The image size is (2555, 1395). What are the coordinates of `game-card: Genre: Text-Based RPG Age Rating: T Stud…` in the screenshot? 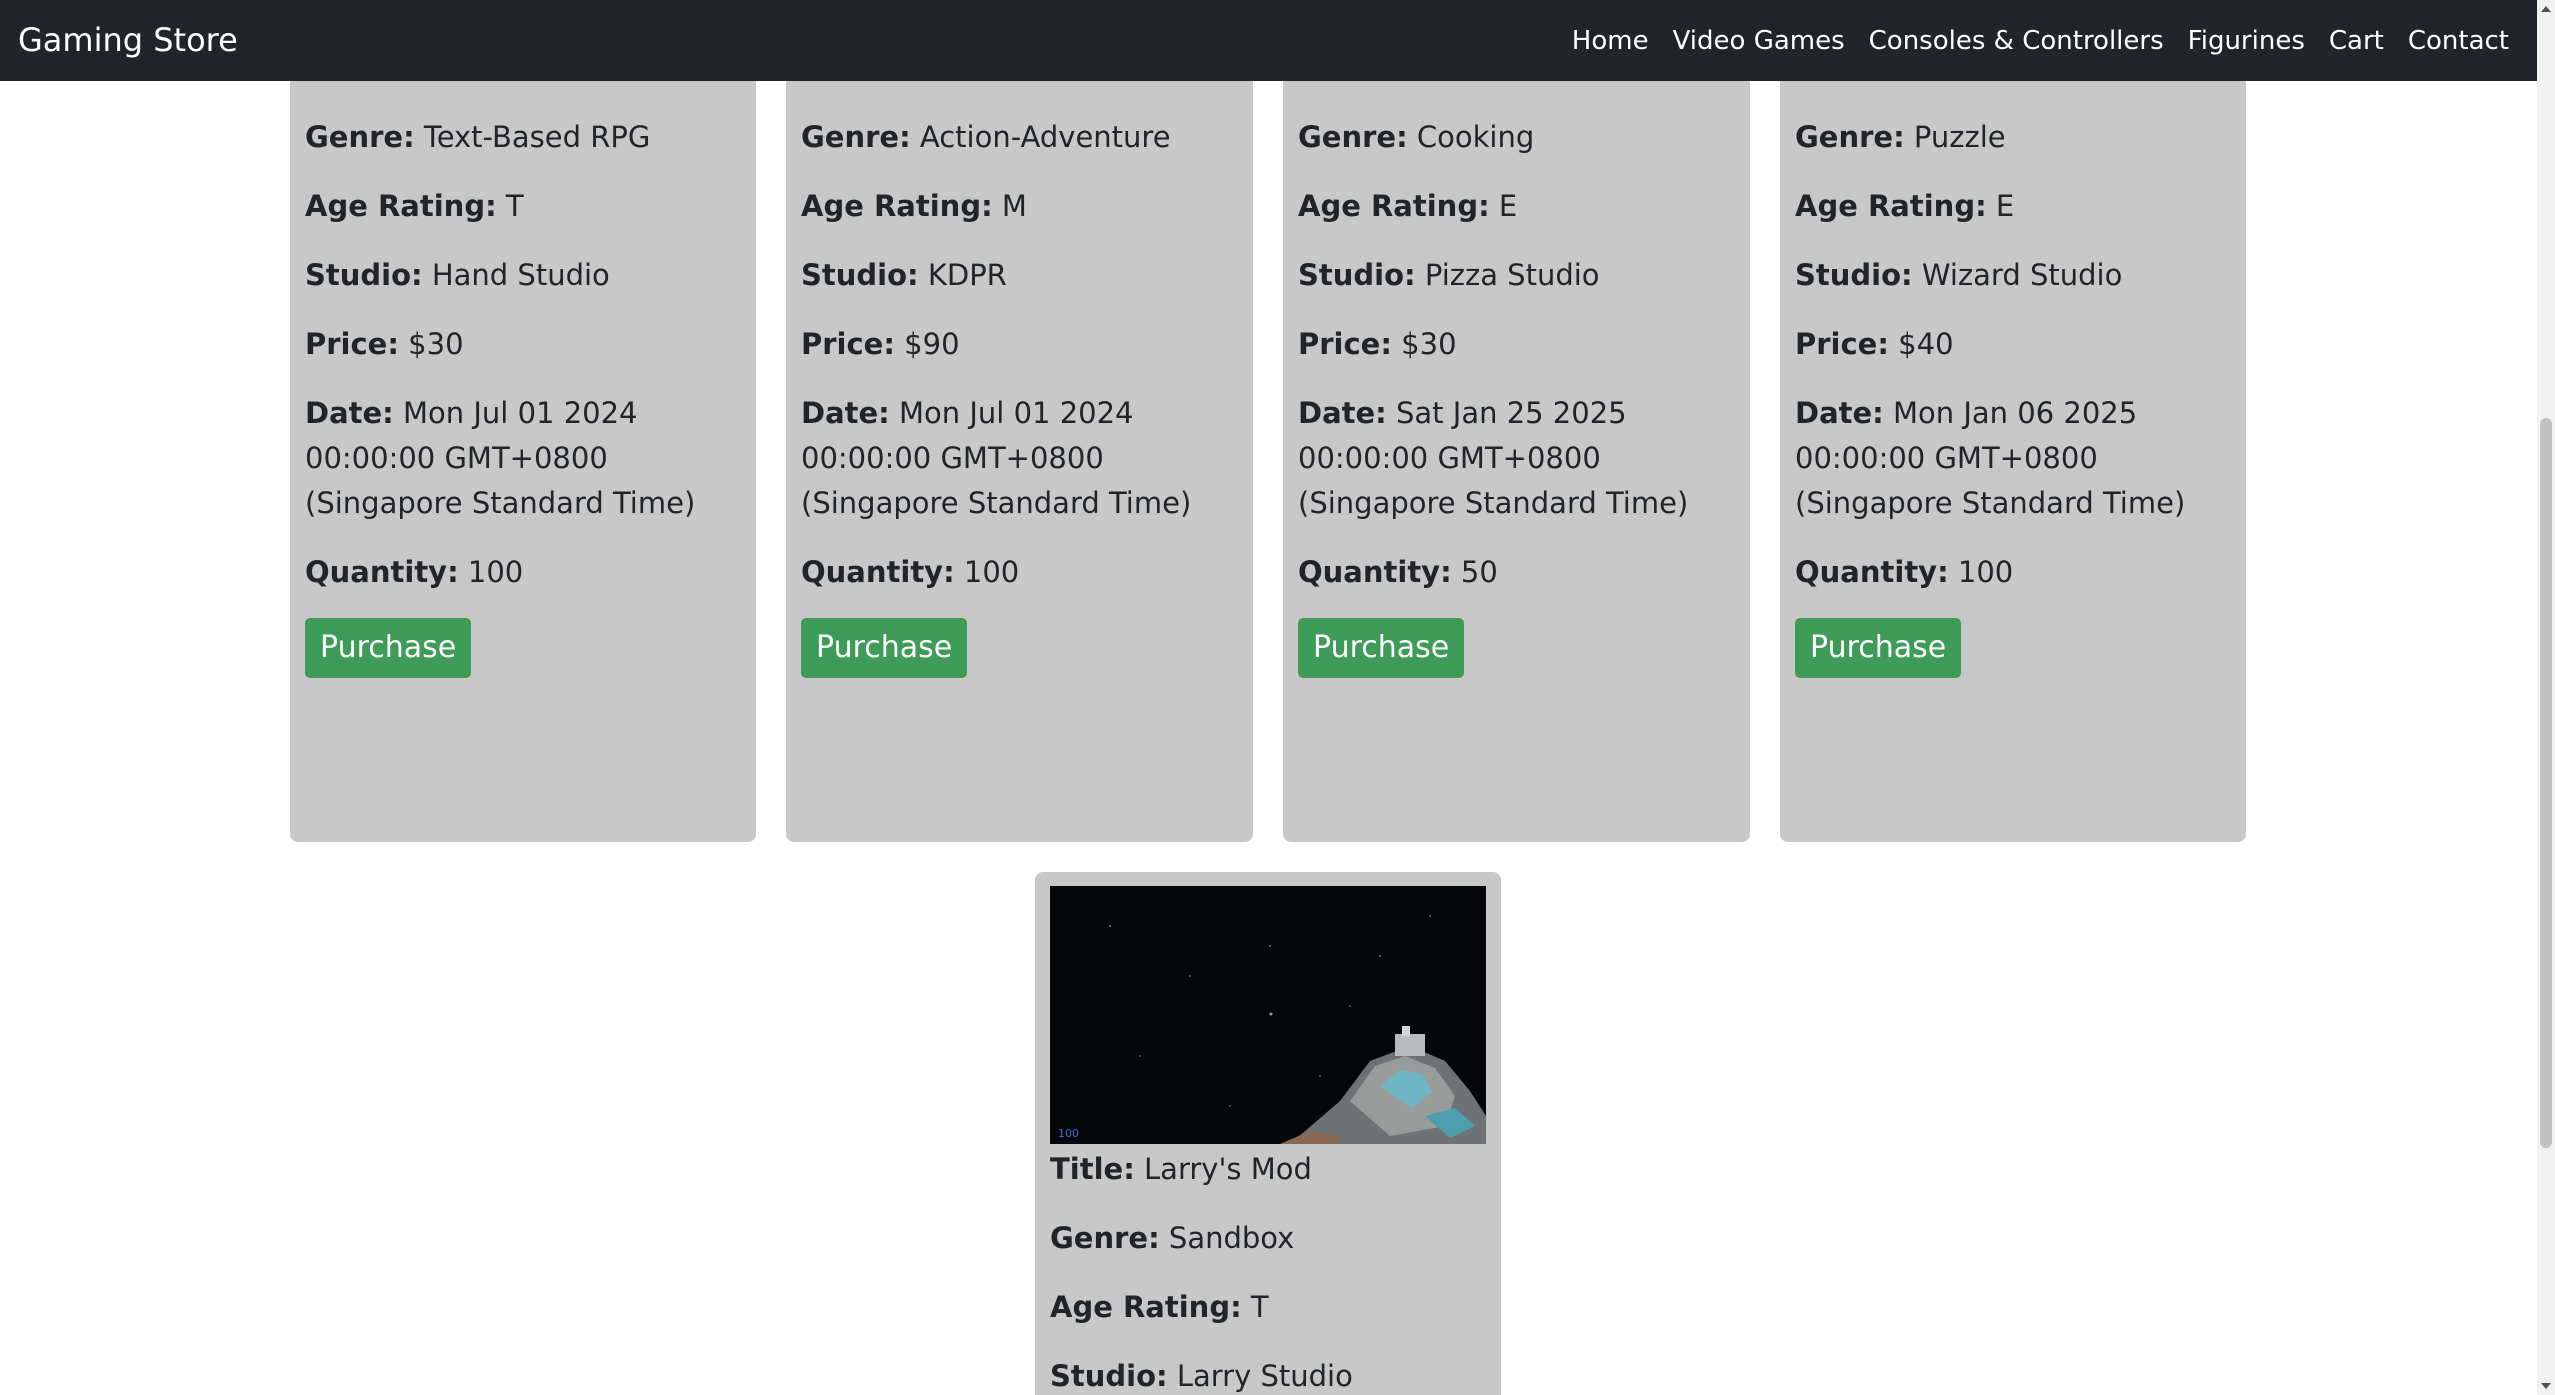 It's located at (523, 421).